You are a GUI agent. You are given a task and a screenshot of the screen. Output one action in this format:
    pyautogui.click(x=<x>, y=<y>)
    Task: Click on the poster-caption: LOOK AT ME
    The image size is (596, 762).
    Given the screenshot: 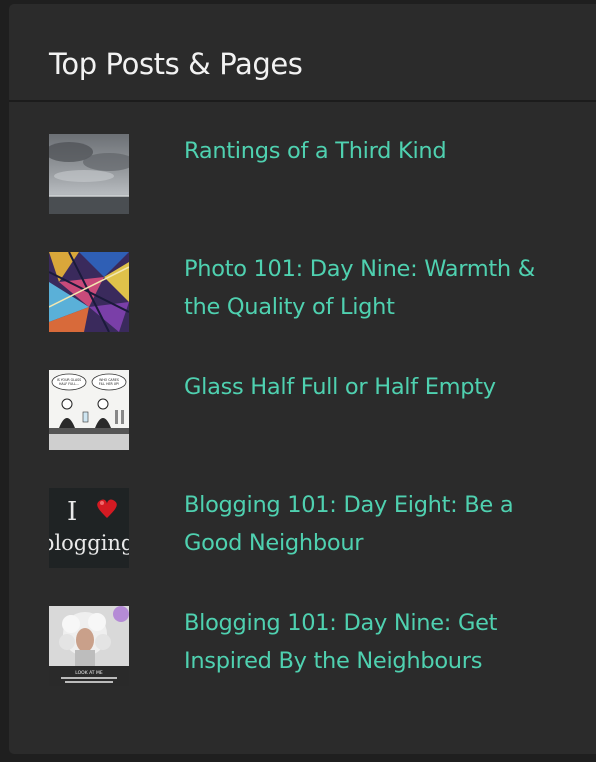 What is the action you would take?
    pyautogui.click(x=89, y=673)
    